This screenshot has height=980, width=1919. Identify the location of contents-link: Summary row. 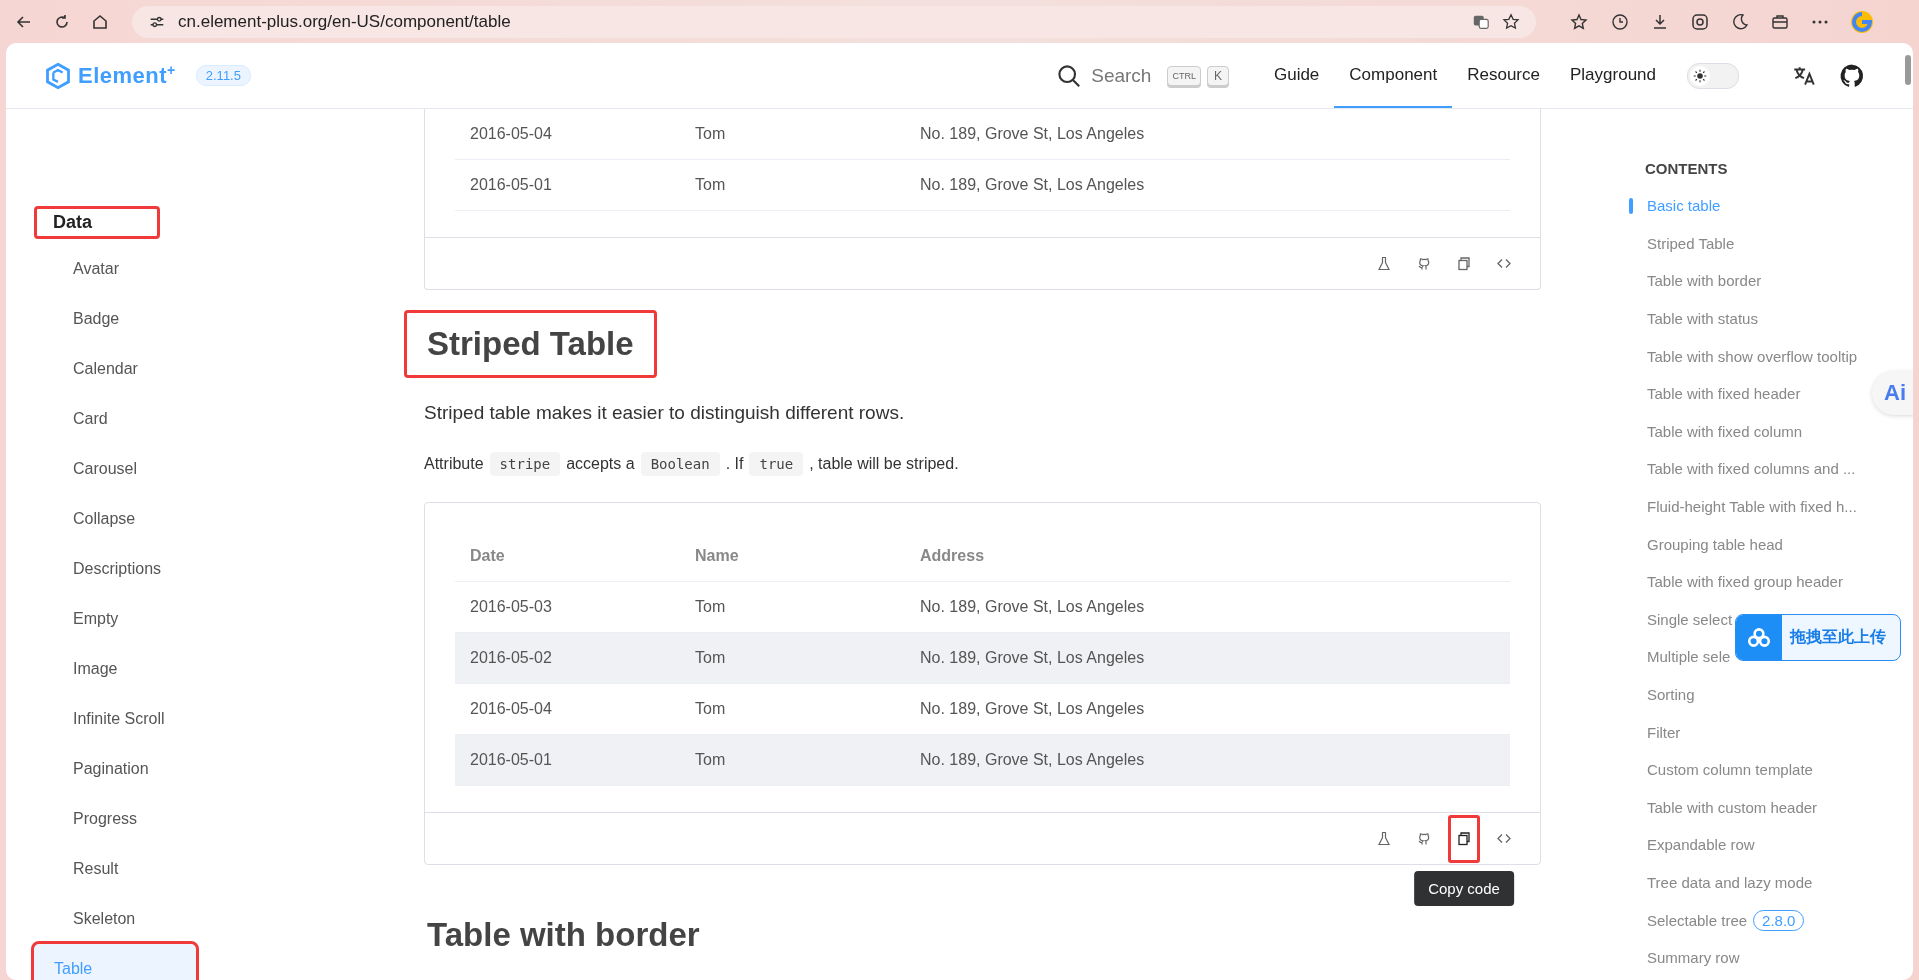
(1693, 958).